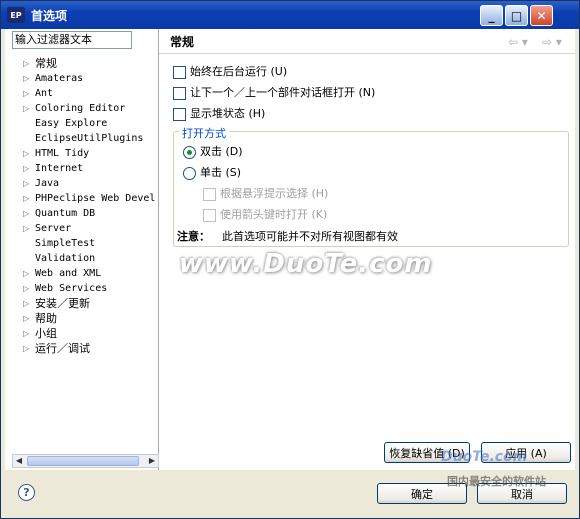 Image resolution: width=580 pixels, height=519 pixels. I want to click on tree-item: ▷ Quantum DB, so click(81, 213).